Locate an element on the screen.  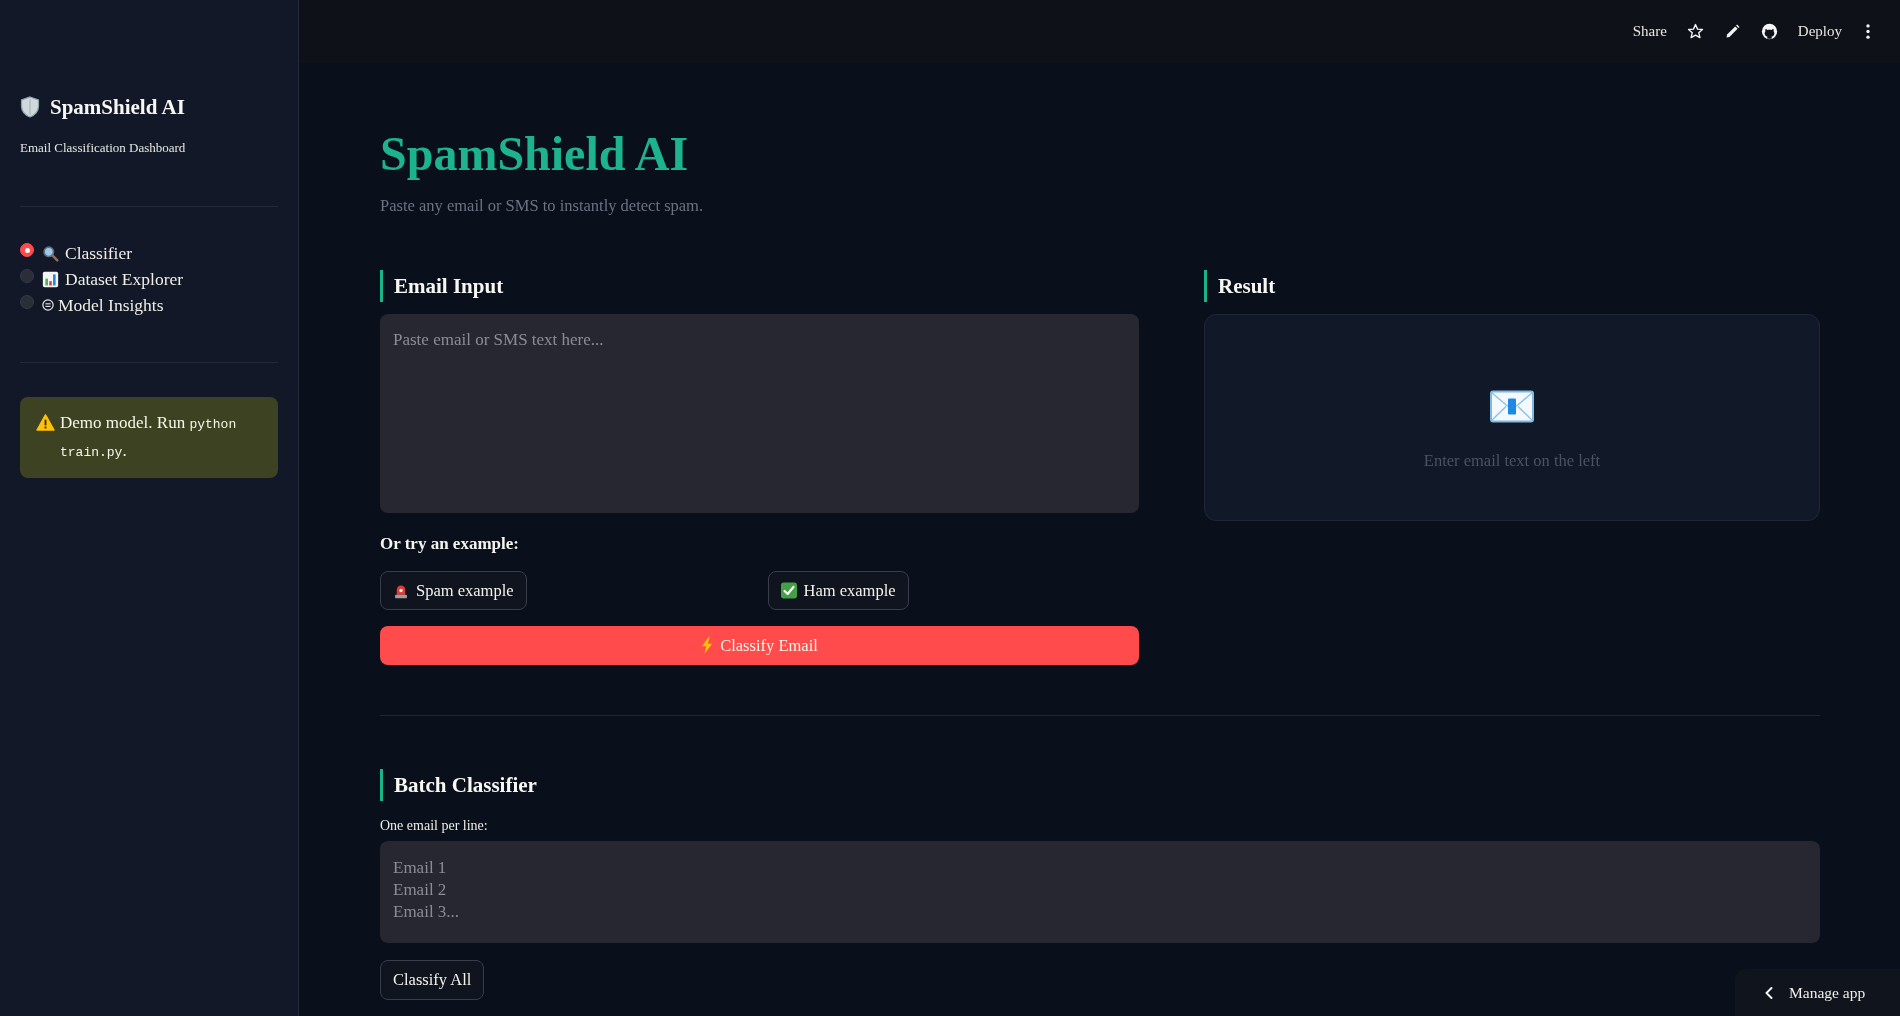
page-title: SpamShield AI is located at coordinates (535, 154).